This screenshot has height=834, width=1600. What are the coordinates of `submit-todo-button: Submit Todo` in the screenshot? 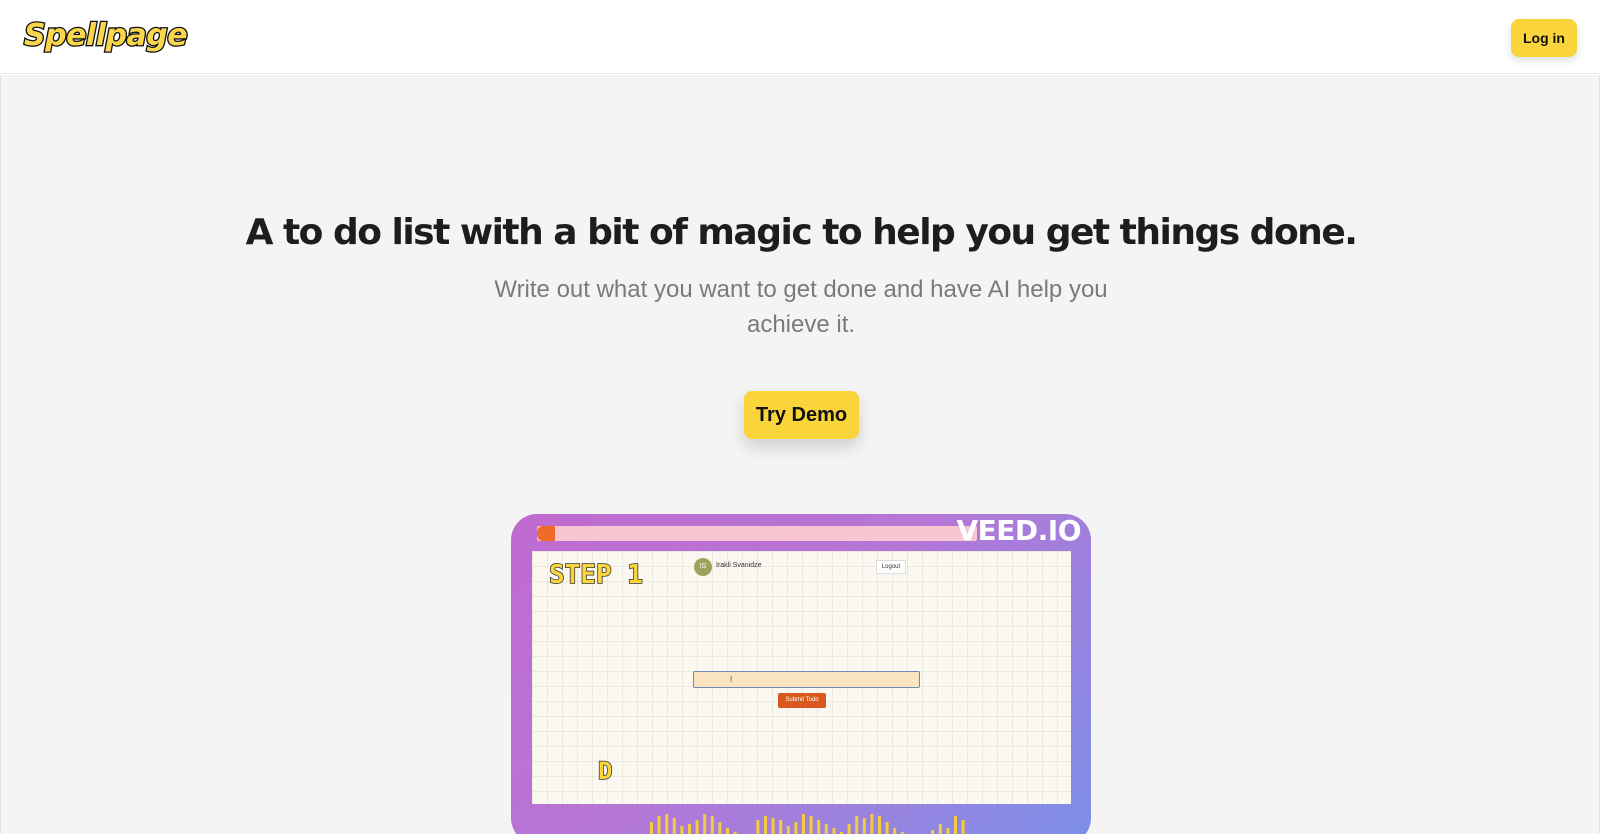 It's located at (802, 700).